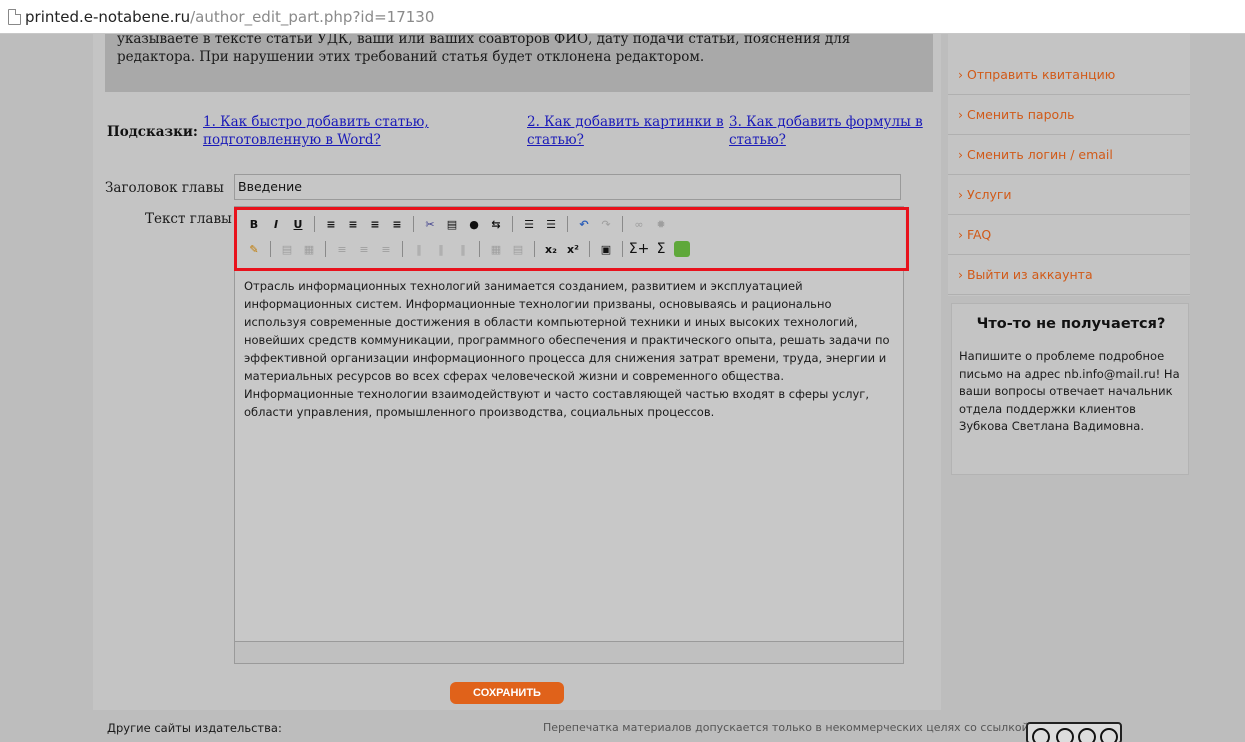 This screenshot has width=1245, height=742. Describe the element at coordinates (164, 188) in the screenshot. I see `chapter-title-label: Заголовок главы` at that location.